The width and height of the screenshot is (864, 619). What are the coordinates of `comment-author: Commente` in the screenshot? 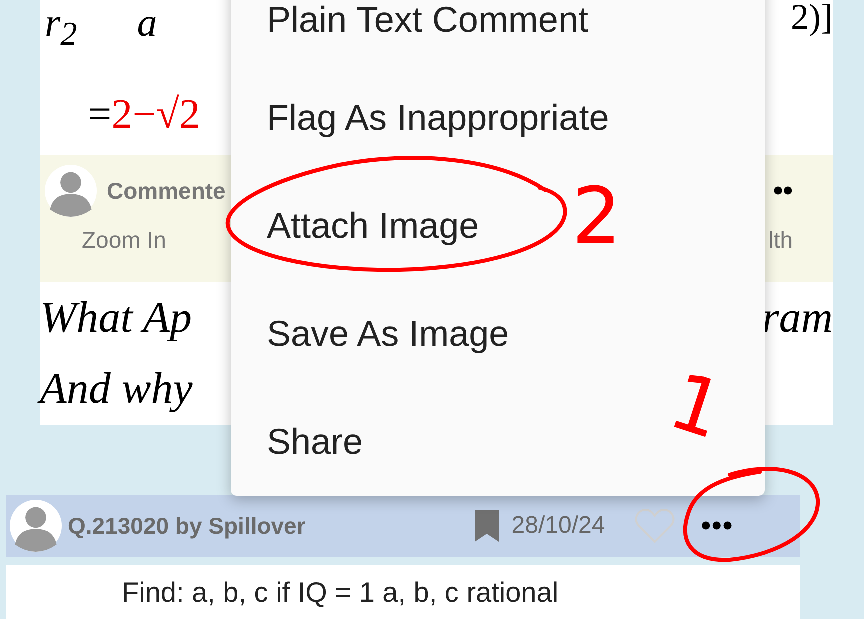 It's located at (166, 191).